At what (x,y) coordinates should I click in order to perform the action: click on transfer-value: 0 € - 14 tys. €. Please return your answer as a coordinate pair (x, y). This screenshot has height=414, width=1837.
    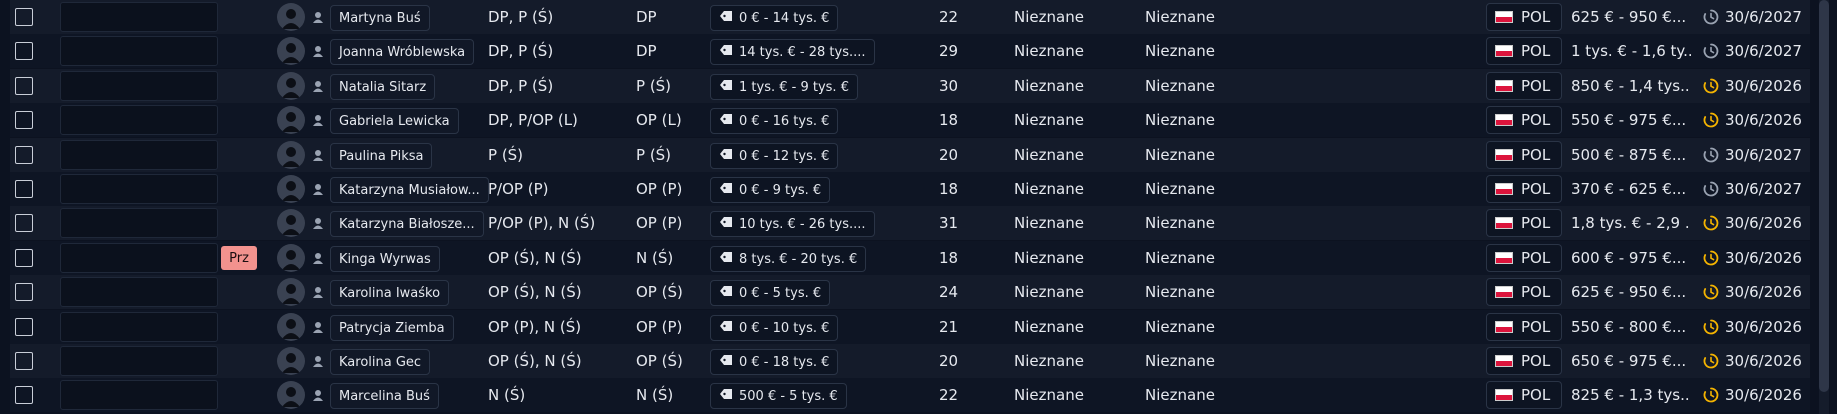
    Looking at the image, I should click on (774, 18).